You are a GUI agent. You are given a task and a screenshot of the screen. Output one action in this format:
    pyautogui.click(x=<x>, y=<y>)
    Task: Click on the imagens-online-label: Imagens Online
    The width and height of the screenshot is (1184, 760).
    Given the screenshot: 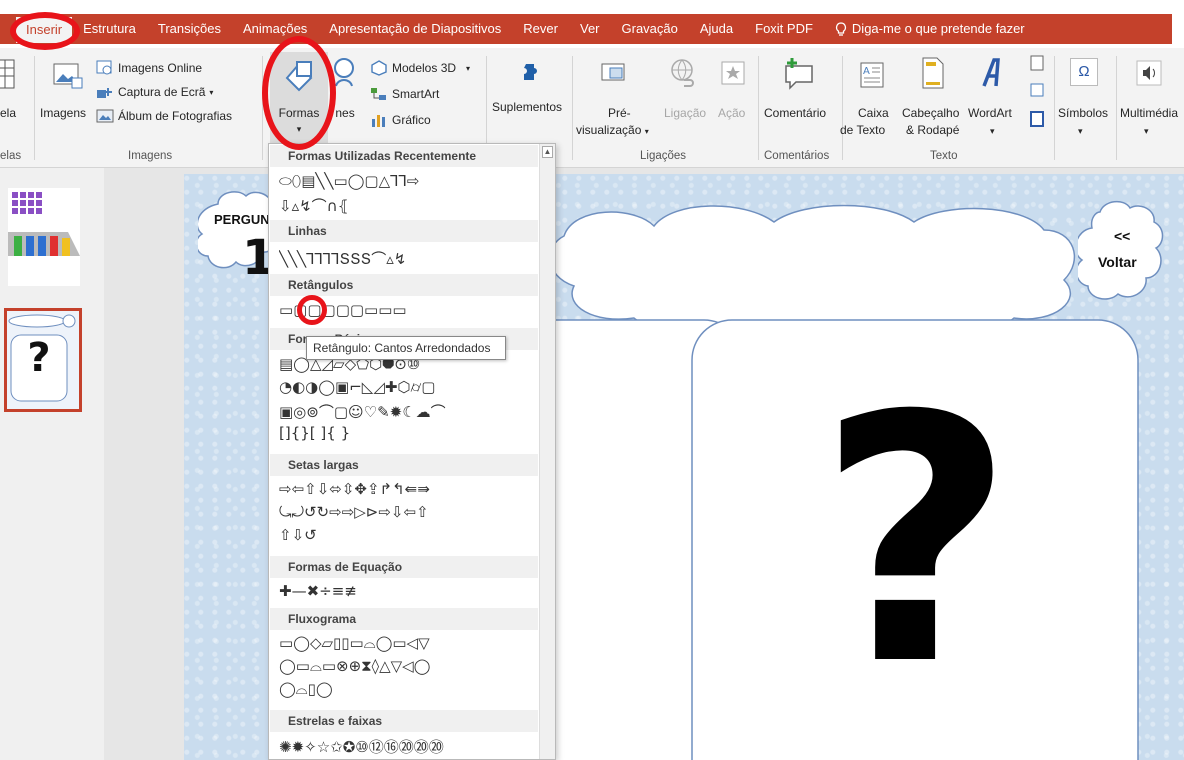 What is the action you would take?
    pyautogui.click(x=160, y=68)
    